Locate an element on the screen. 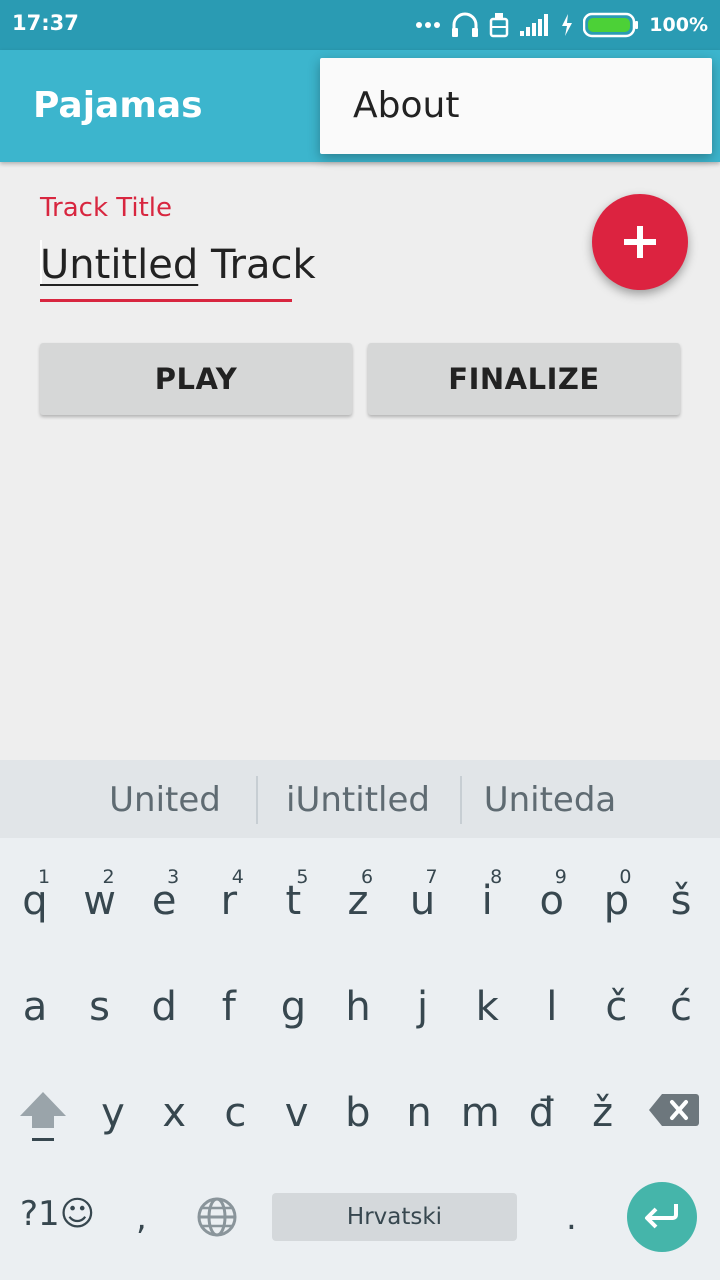  track-title-rest: Track is located at coordinates (257, 265).